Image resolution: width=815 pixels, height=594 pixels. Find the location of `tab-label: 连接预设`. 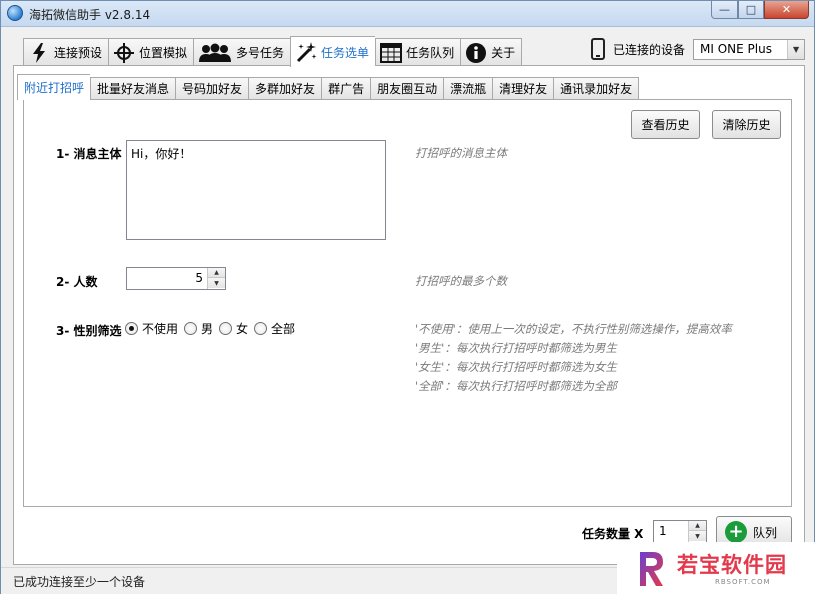

tab-label: 连接预设 is located at coordinates (78, 53).